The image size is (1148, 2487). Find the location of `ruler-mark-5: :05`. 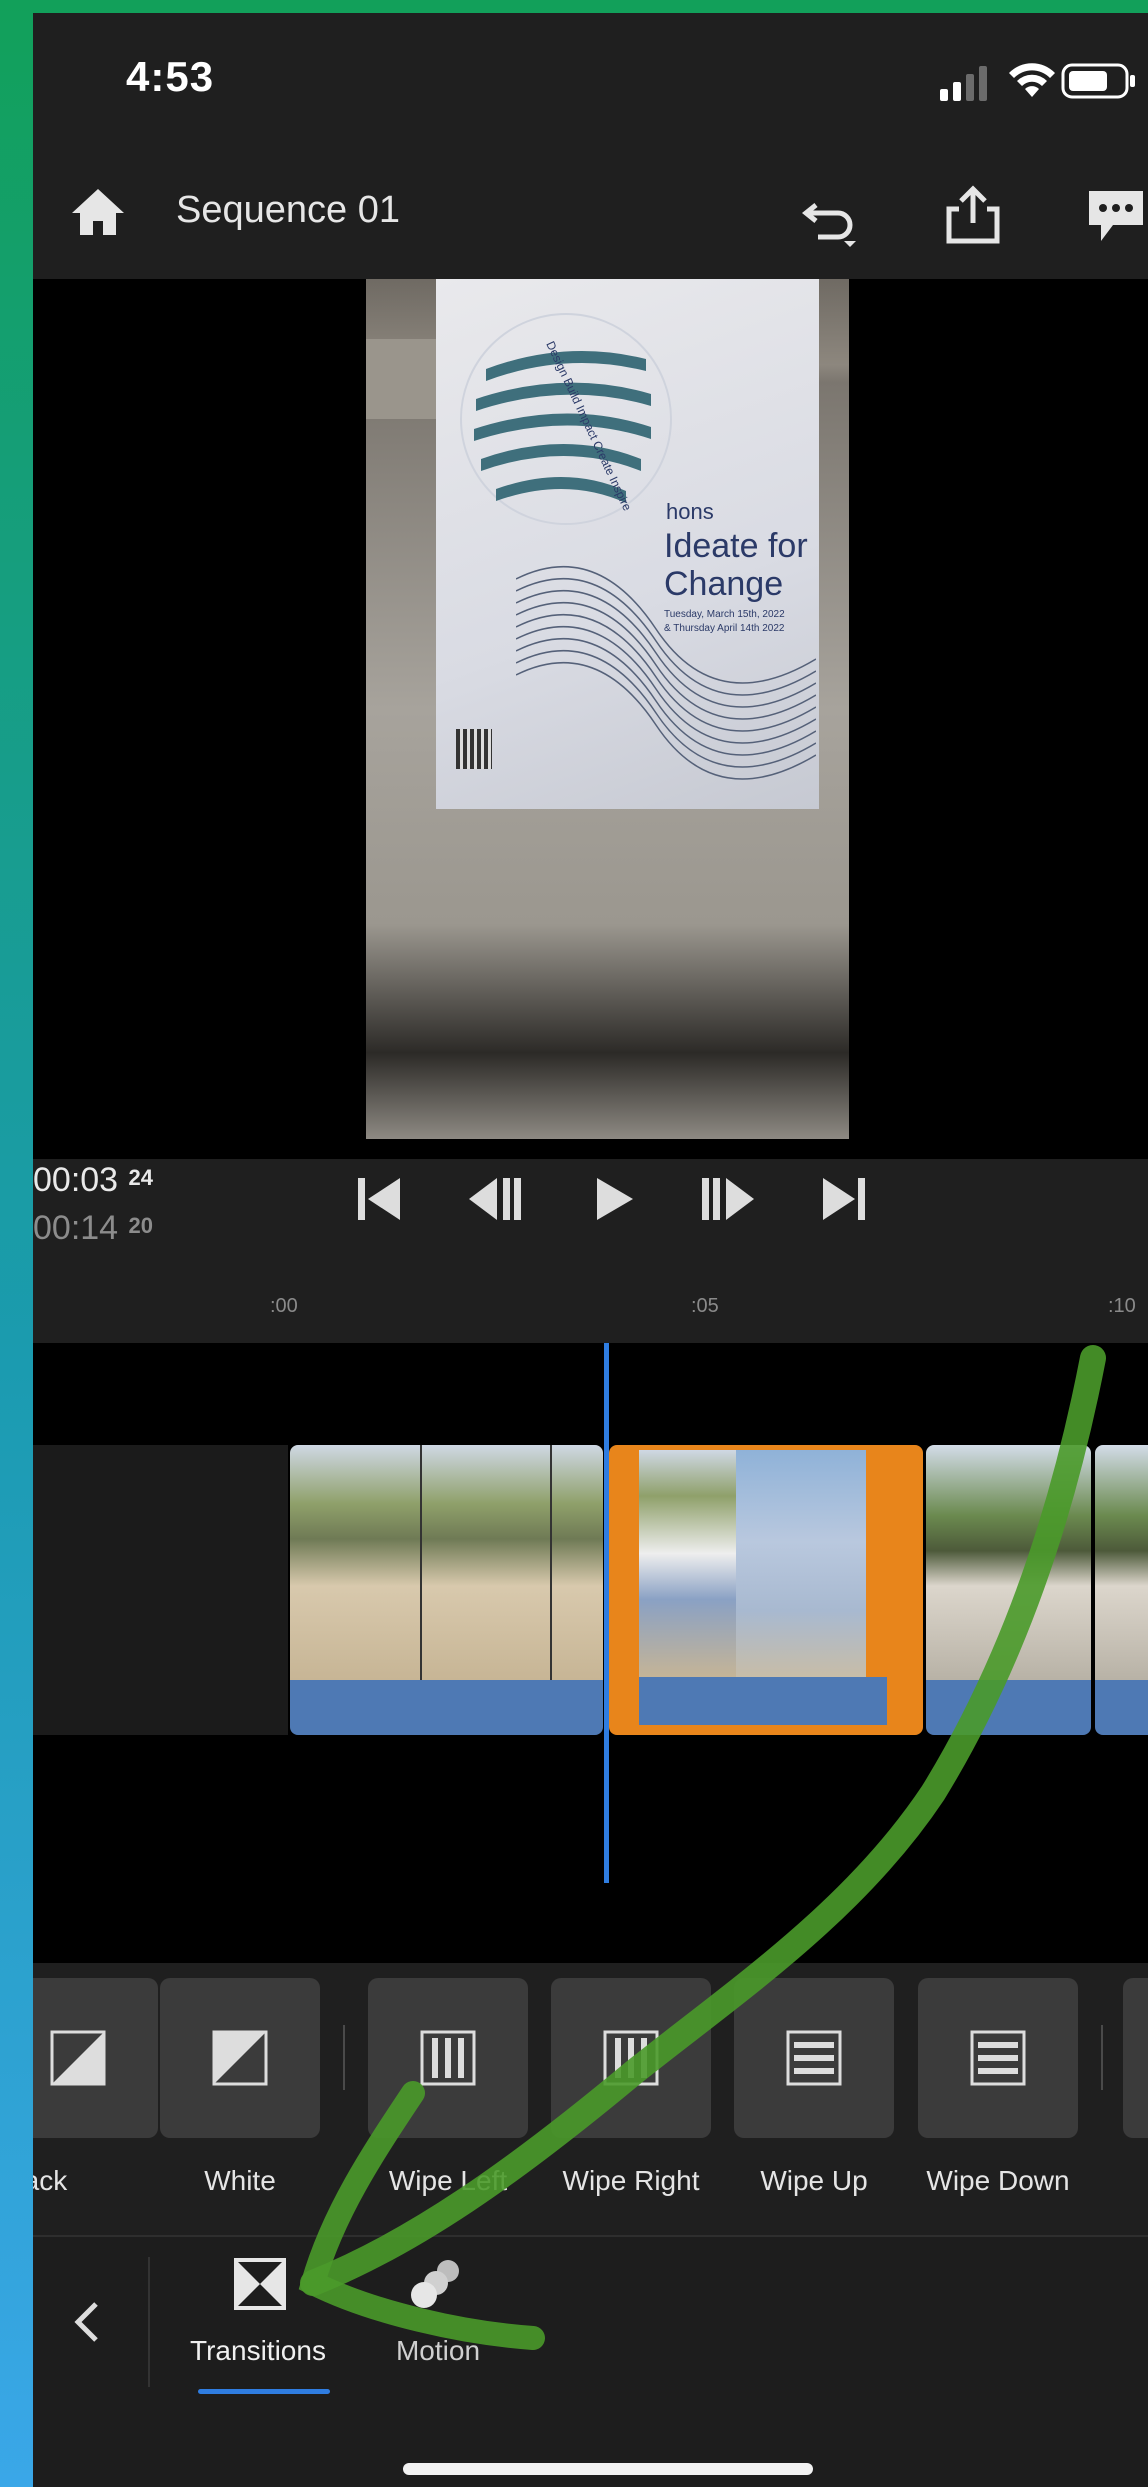

ruler-mark-5: :05 is located at coordinates (705, 1306).